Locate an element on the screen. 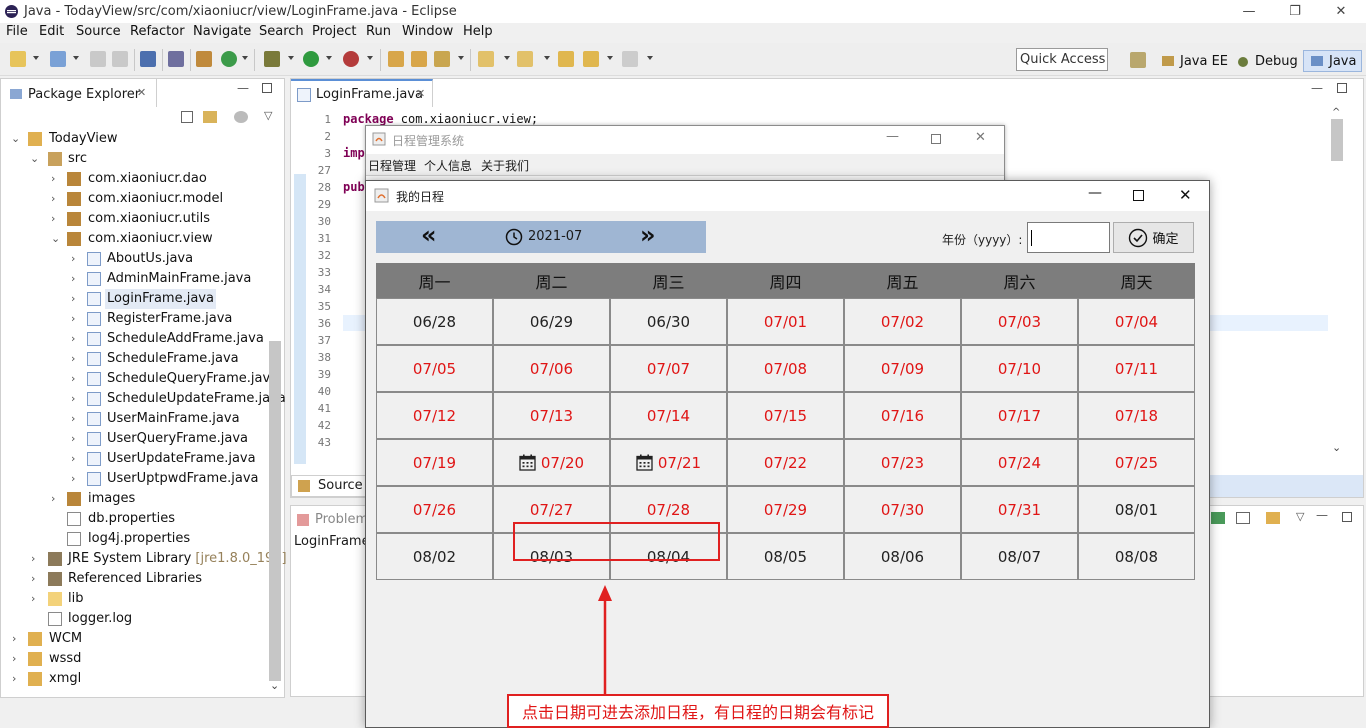 The width and height of the screenshot is (1366, 728). calendar-day-cell: 06/30 is located at coordinates (668, 321).